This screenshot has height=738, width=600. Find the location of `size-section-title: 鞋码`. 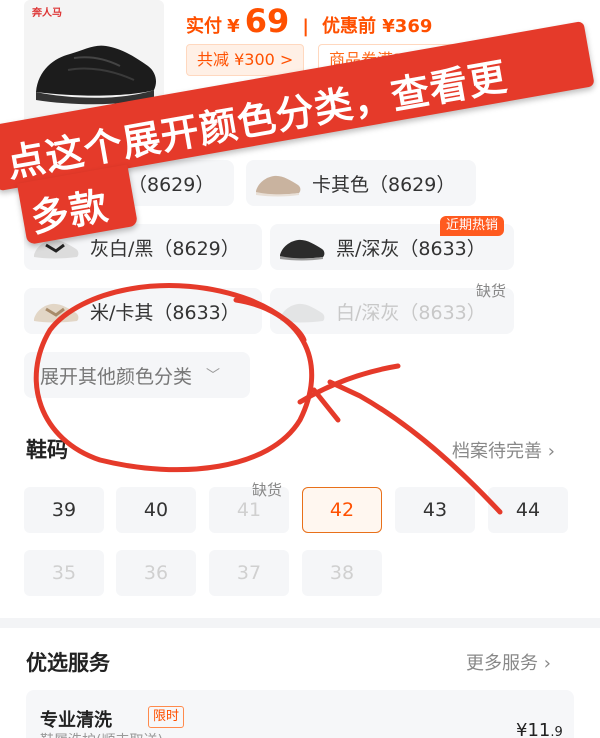

size-section-title: 鞋码 is located at coordinates (47, 450).